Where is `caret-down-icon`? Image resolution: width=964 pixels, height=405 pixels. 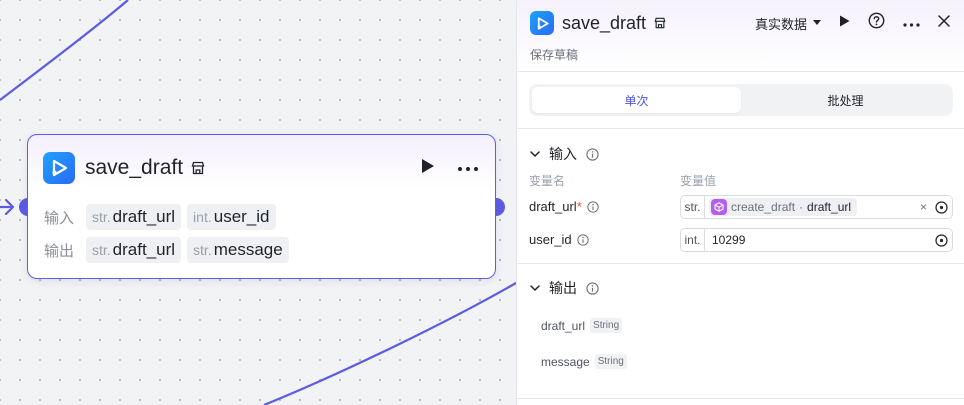
caret-down-icon is located at coordinates (817, 22).